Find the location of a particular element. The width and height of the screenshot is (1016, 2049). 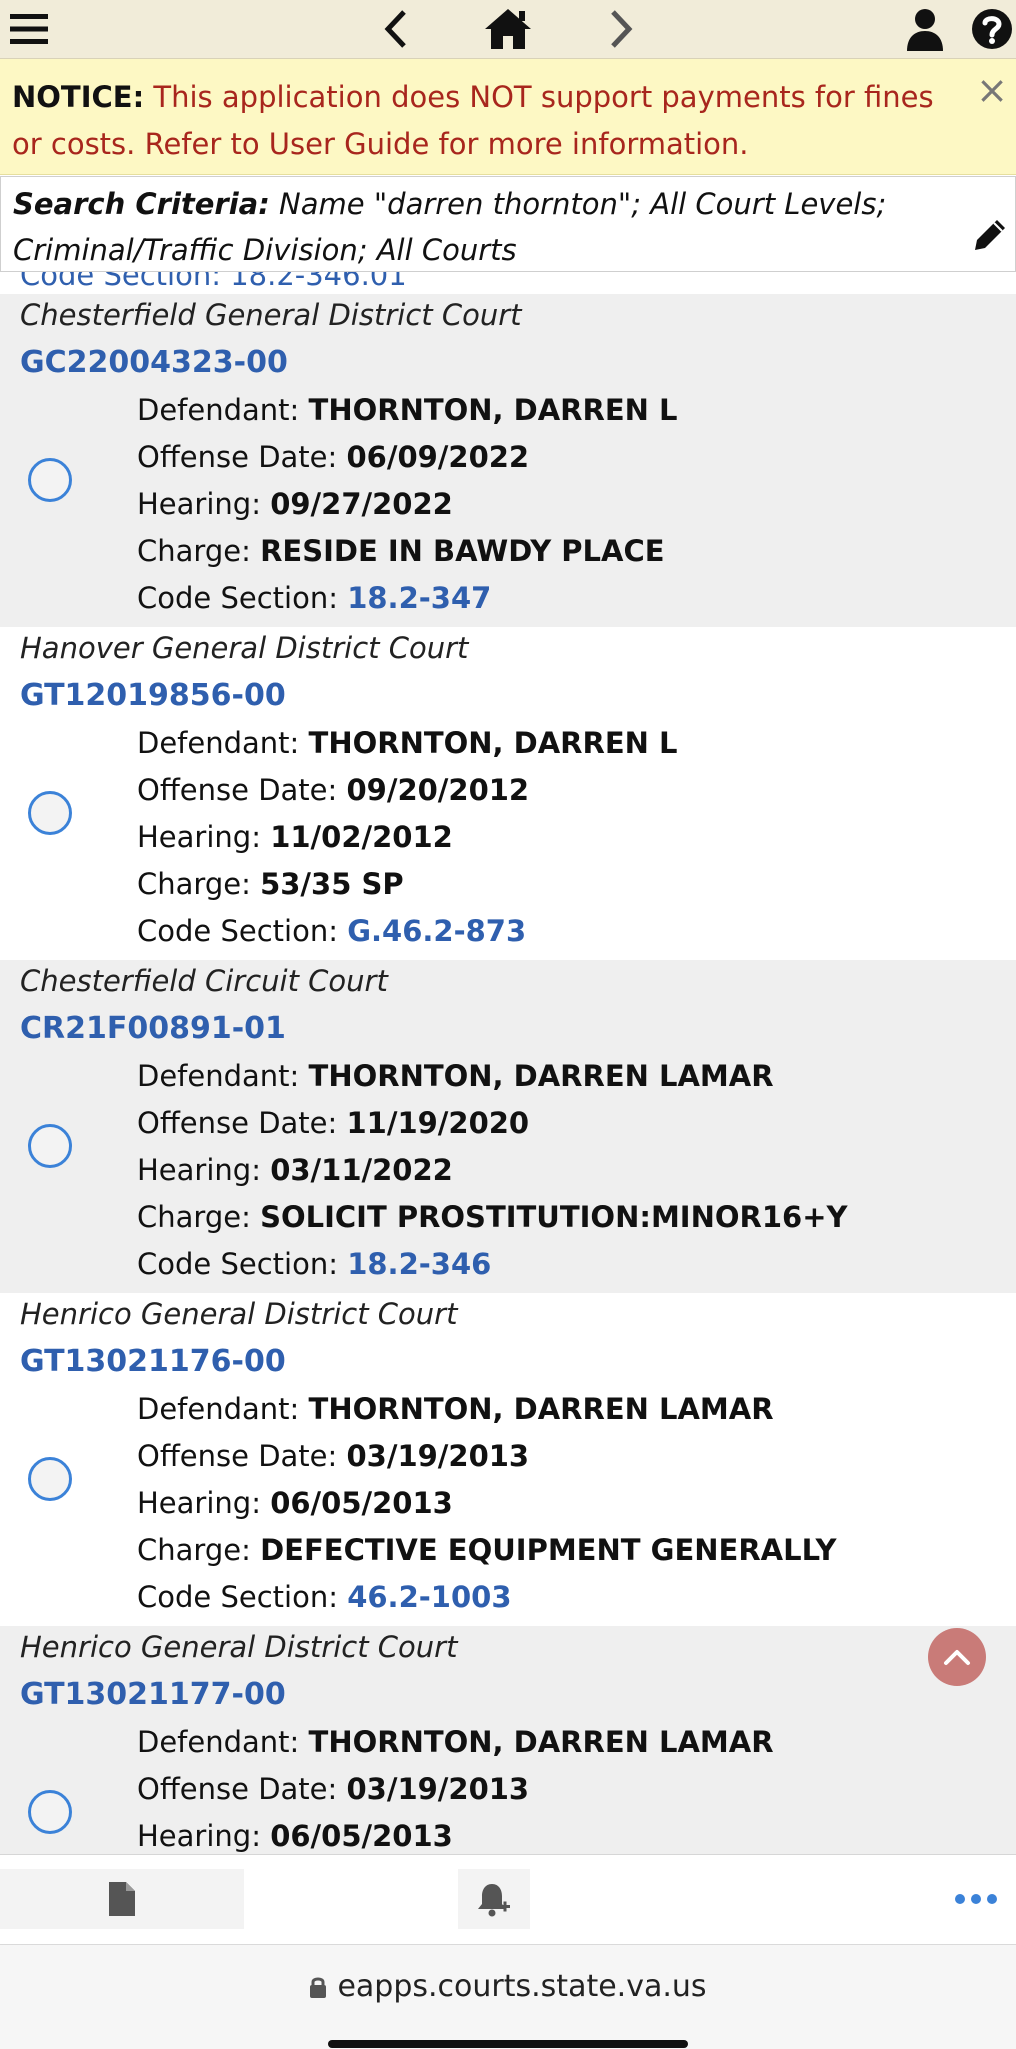

forward-button is located at coordinates (622, 29).